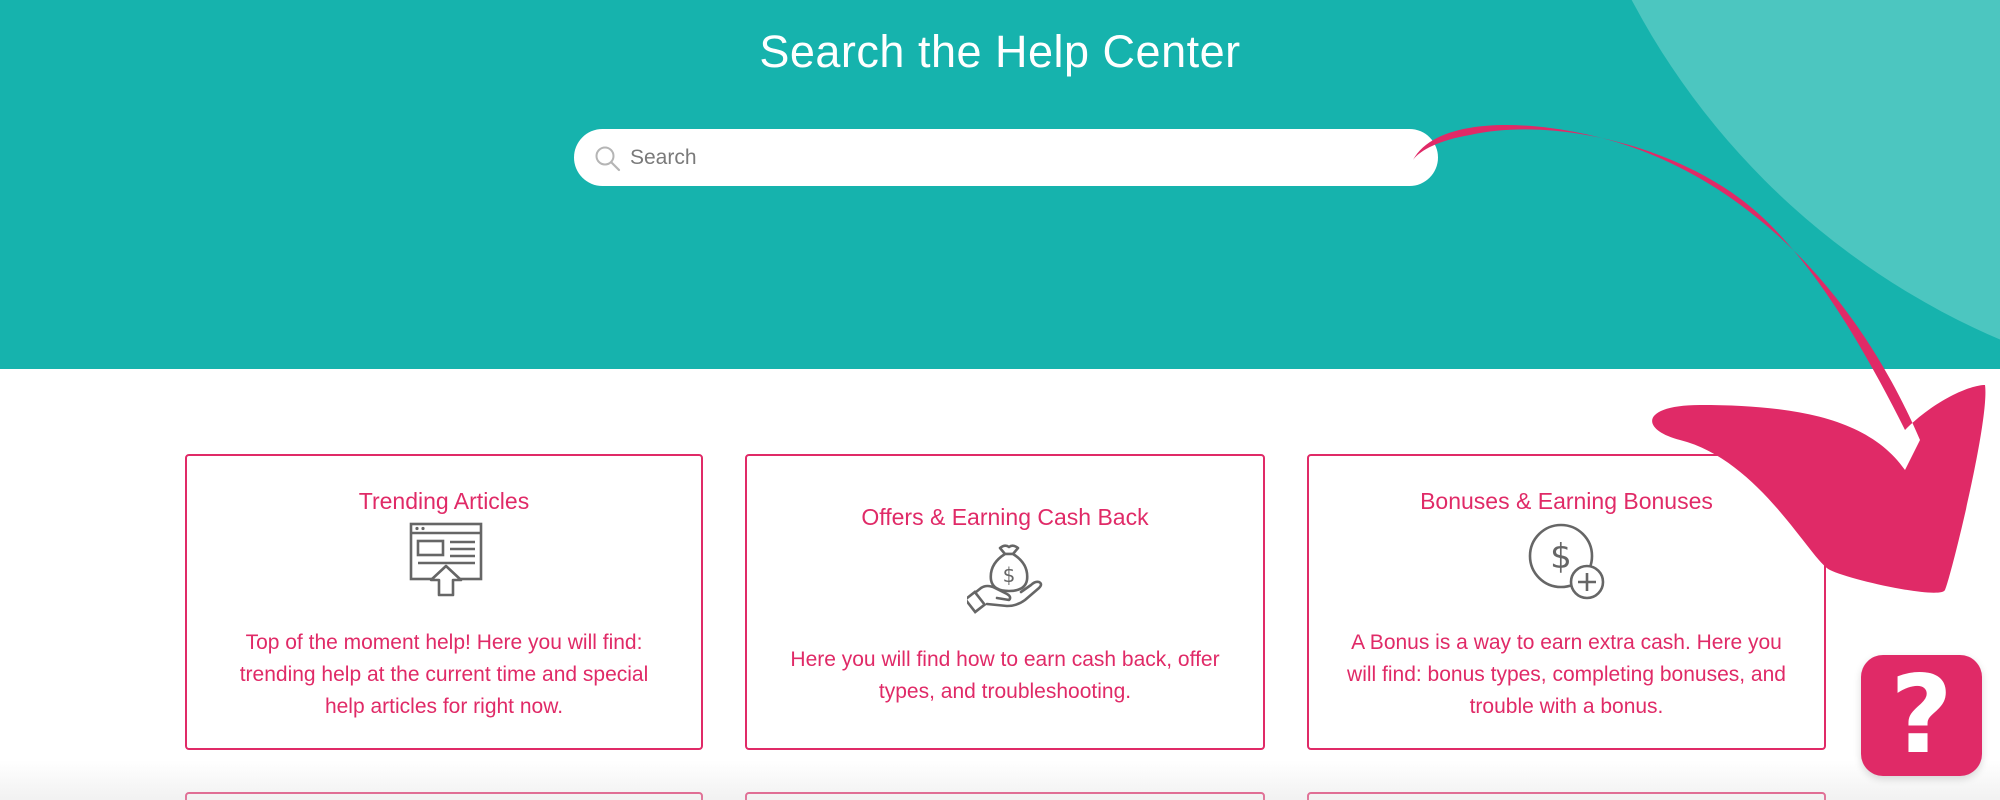 This screenshot has height=800, width=2000. I want to click on browser-upload-icon, so click(446, 559).